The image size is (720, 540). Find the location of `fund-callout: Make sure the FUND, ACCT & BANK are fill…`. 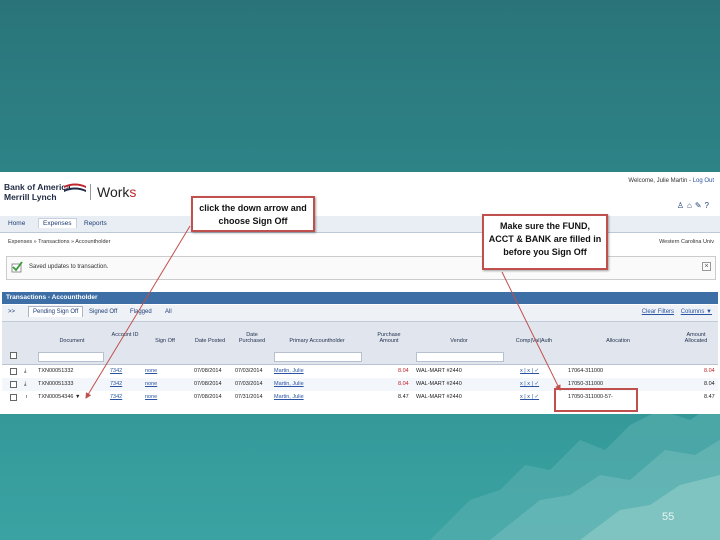

fund-callout: Make sure the FUND, ACCT & BANK are fill… is located at coordinates (545, 242).